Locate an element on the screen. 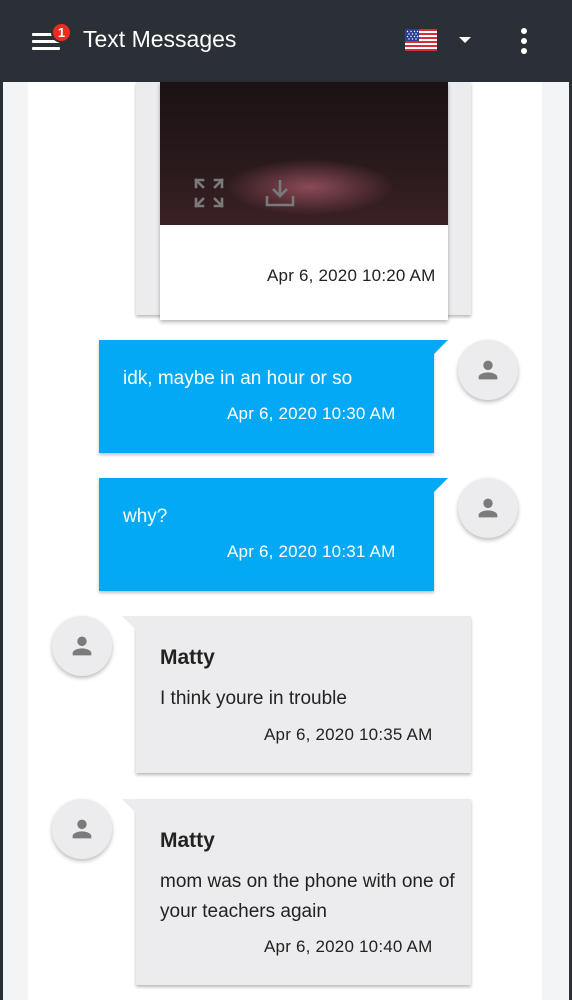  outgoing-message: why? Apr 6, 2020 10:31 AM is located at coordinates (273, 534).